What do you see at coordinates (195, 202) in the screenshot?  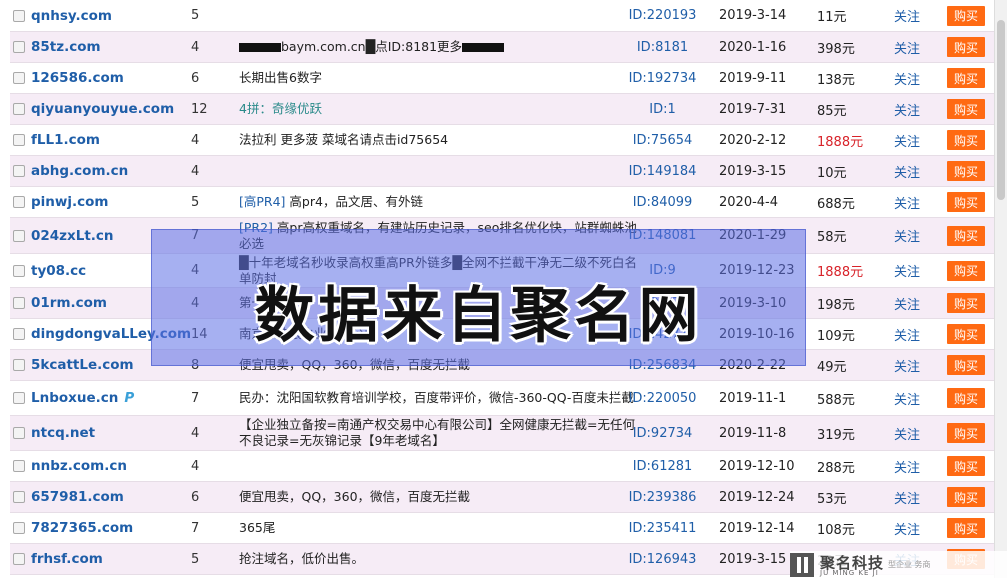 I see `domain-length: 5` at bounding box center [195, 202].